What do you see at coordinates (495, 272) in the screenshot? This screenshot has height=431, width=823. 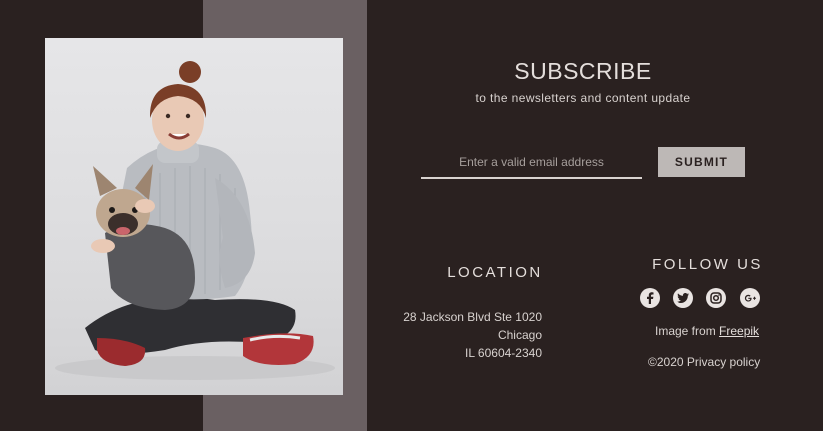 I see `location-title: LOCATION` at bounding box center [495, 272].